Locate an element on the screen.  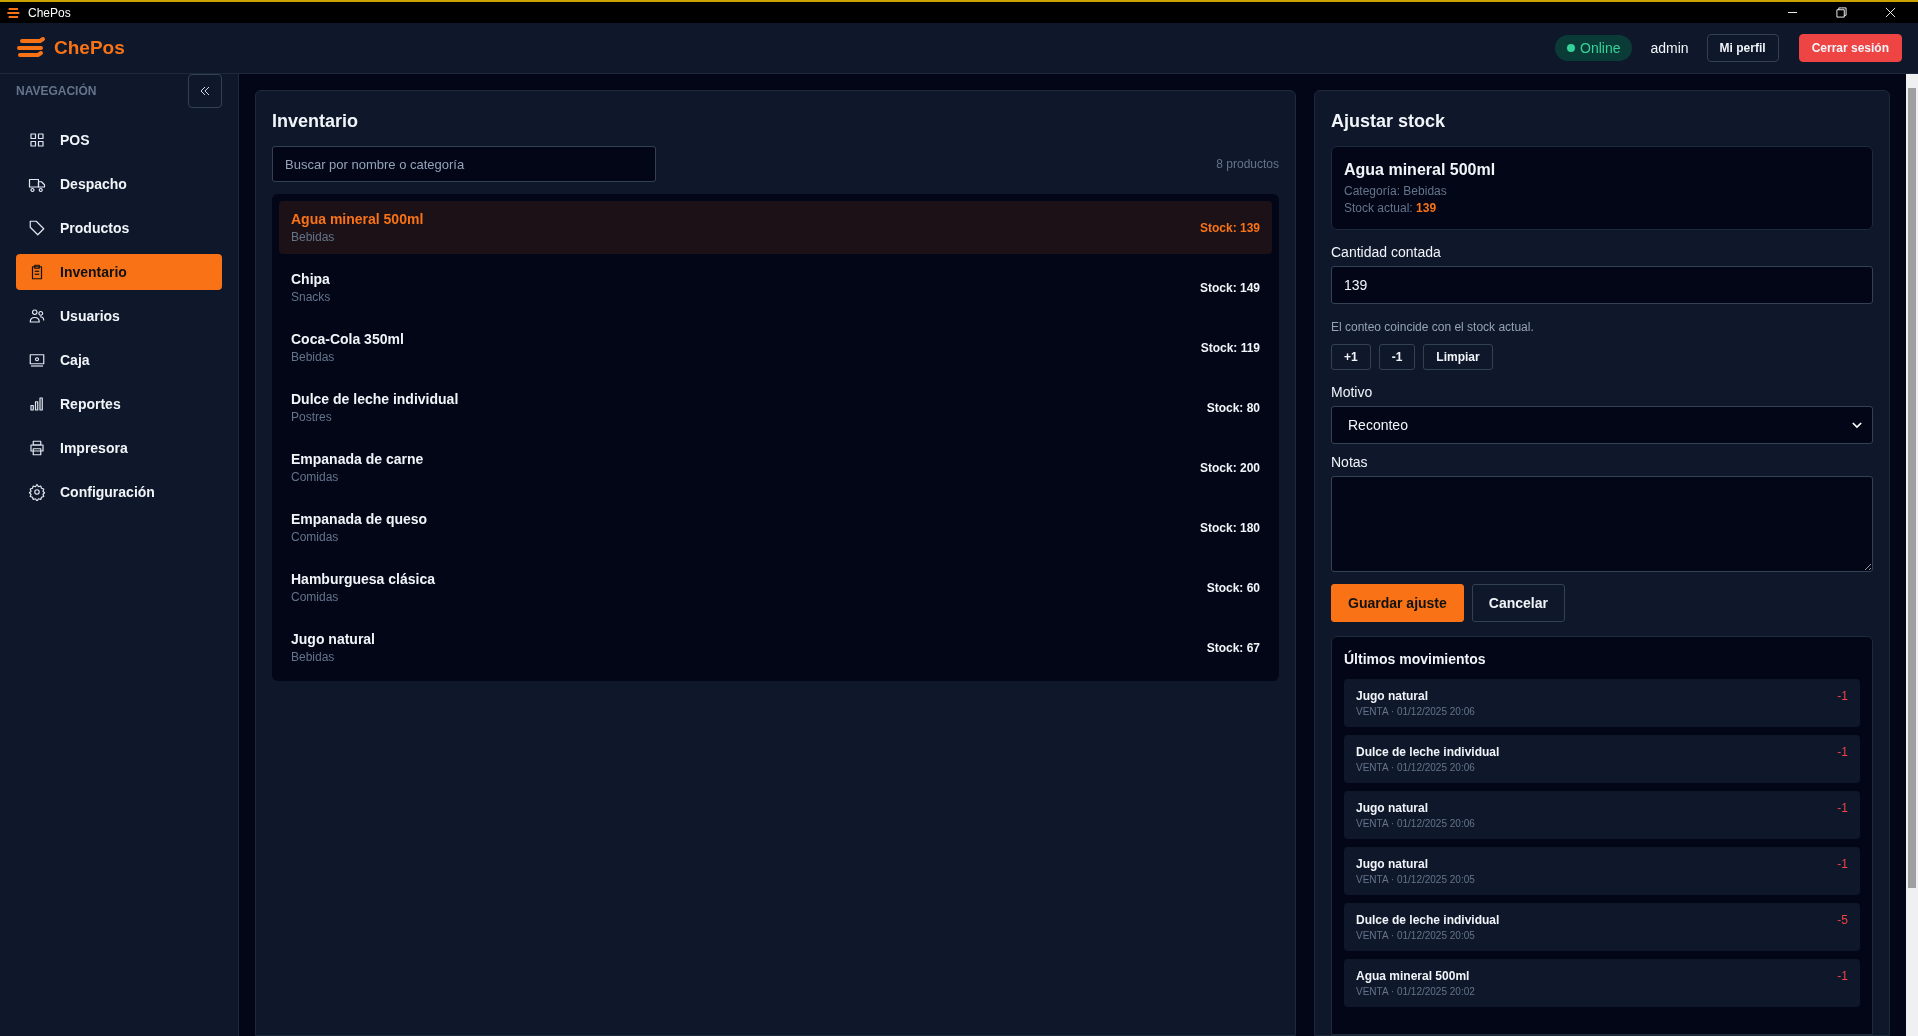
double-chevron-icon is located at coordinates (205, 91).